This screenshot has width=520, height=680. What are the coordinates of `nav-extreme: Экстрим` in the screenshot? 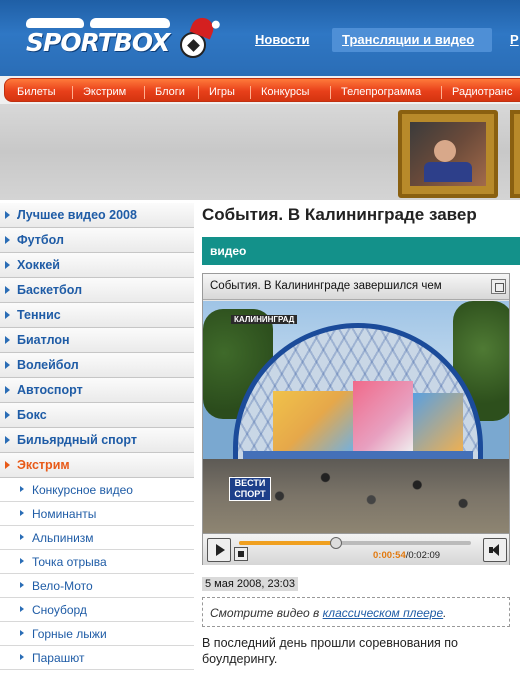 It's located at (104, 92).